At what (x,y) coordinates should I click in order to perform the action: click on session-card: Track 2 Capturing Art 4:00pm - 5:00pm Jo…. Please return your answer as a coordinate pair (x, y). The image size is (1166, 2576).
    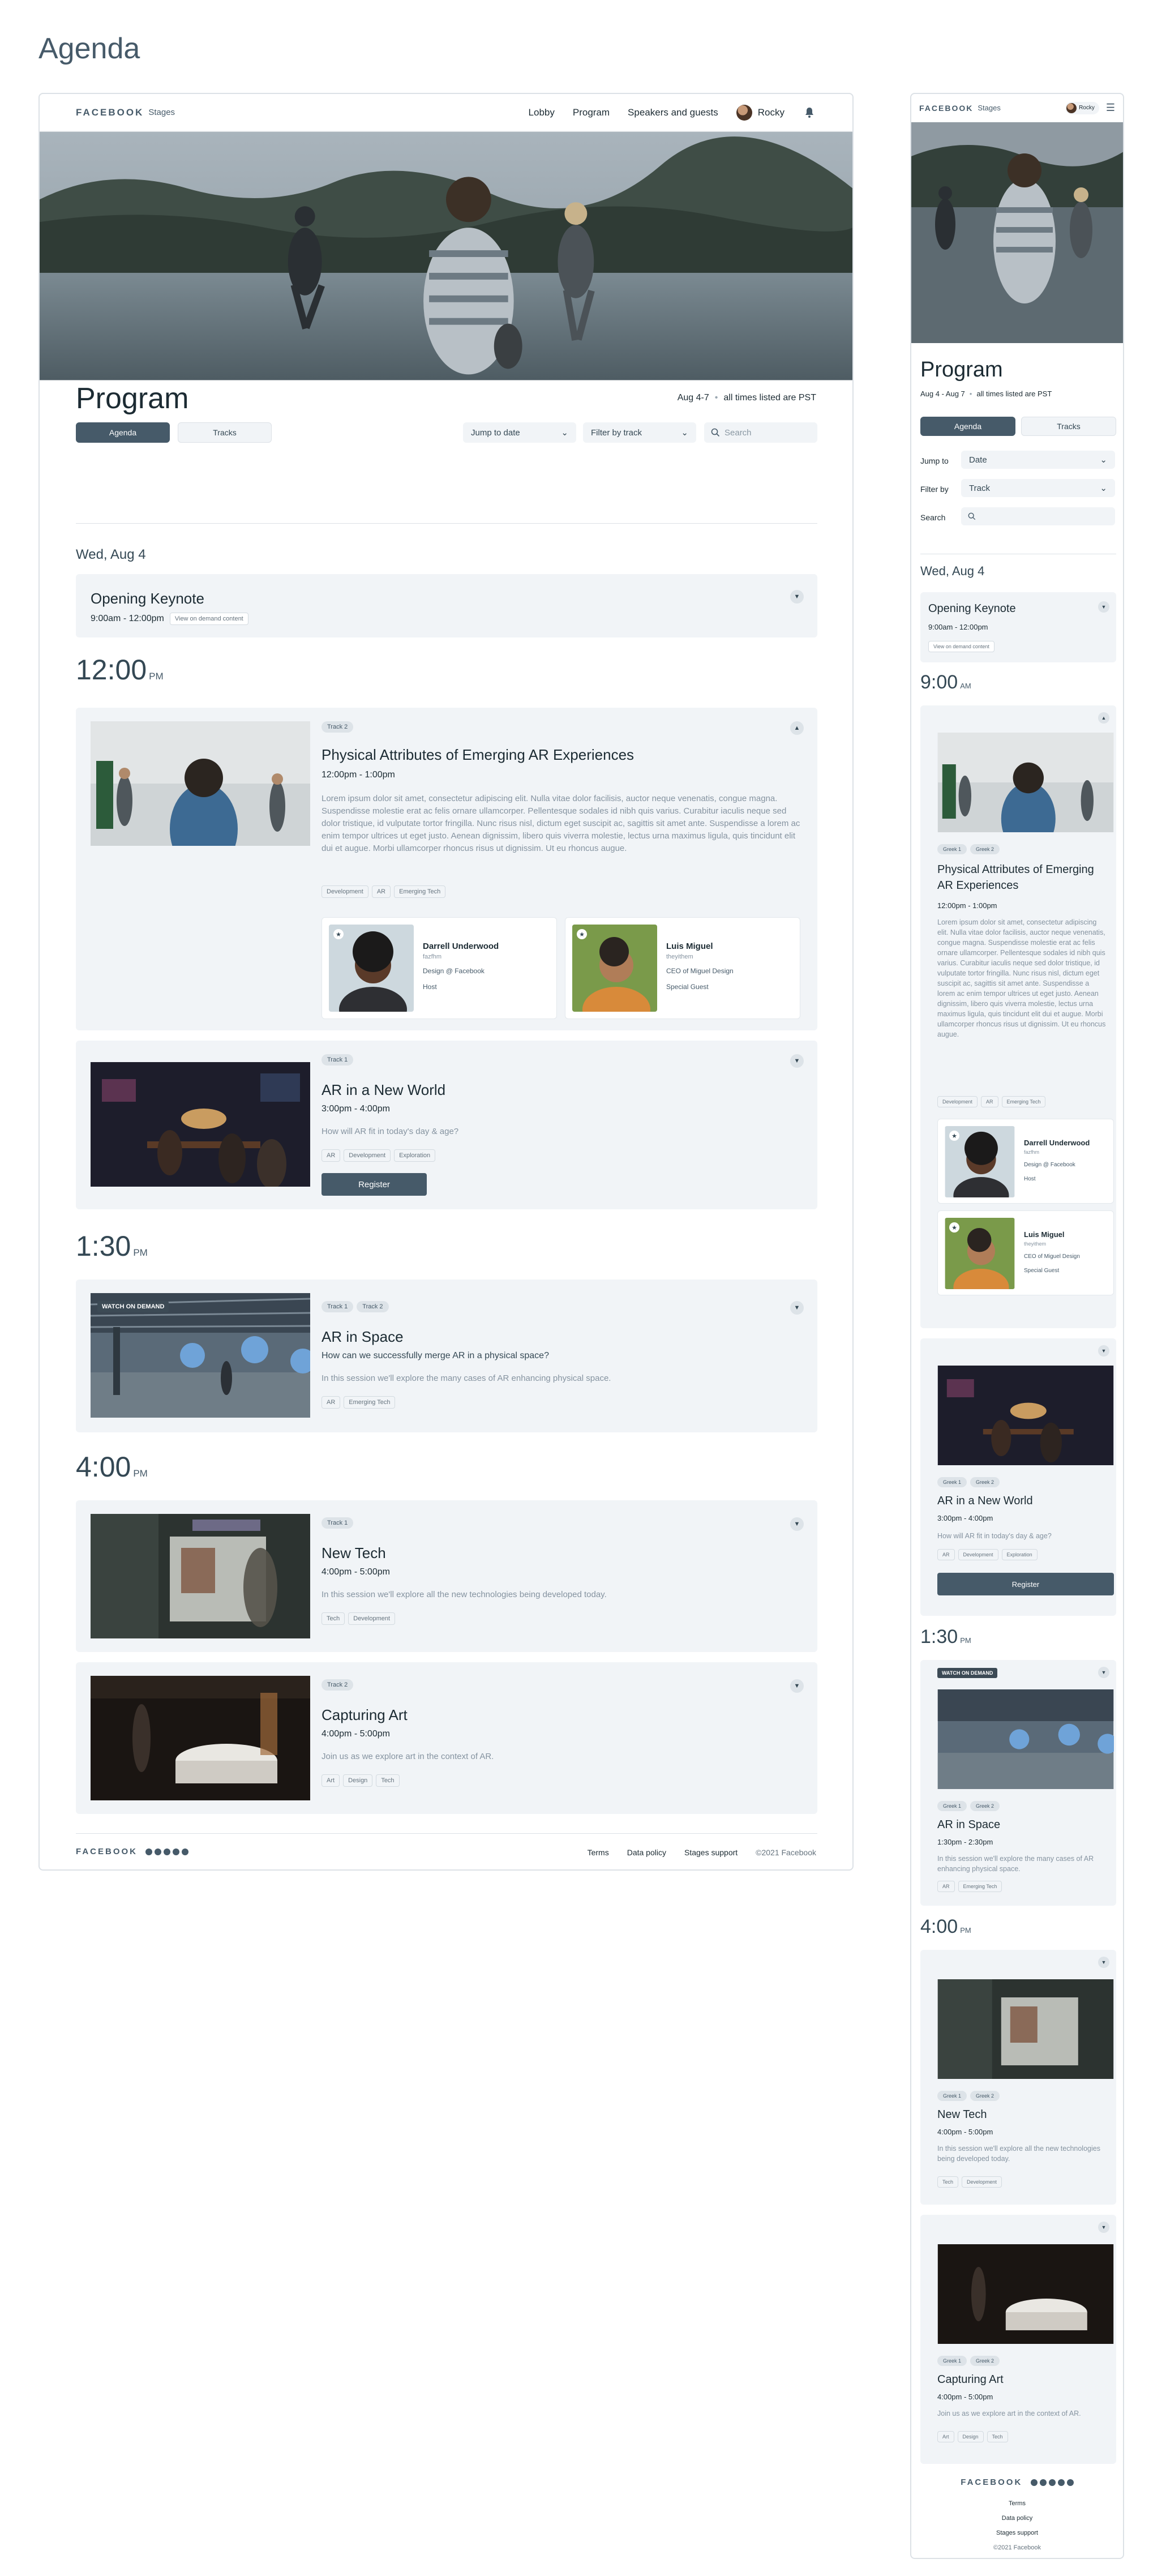
    Looking at the image, I should click on (446, 1738).